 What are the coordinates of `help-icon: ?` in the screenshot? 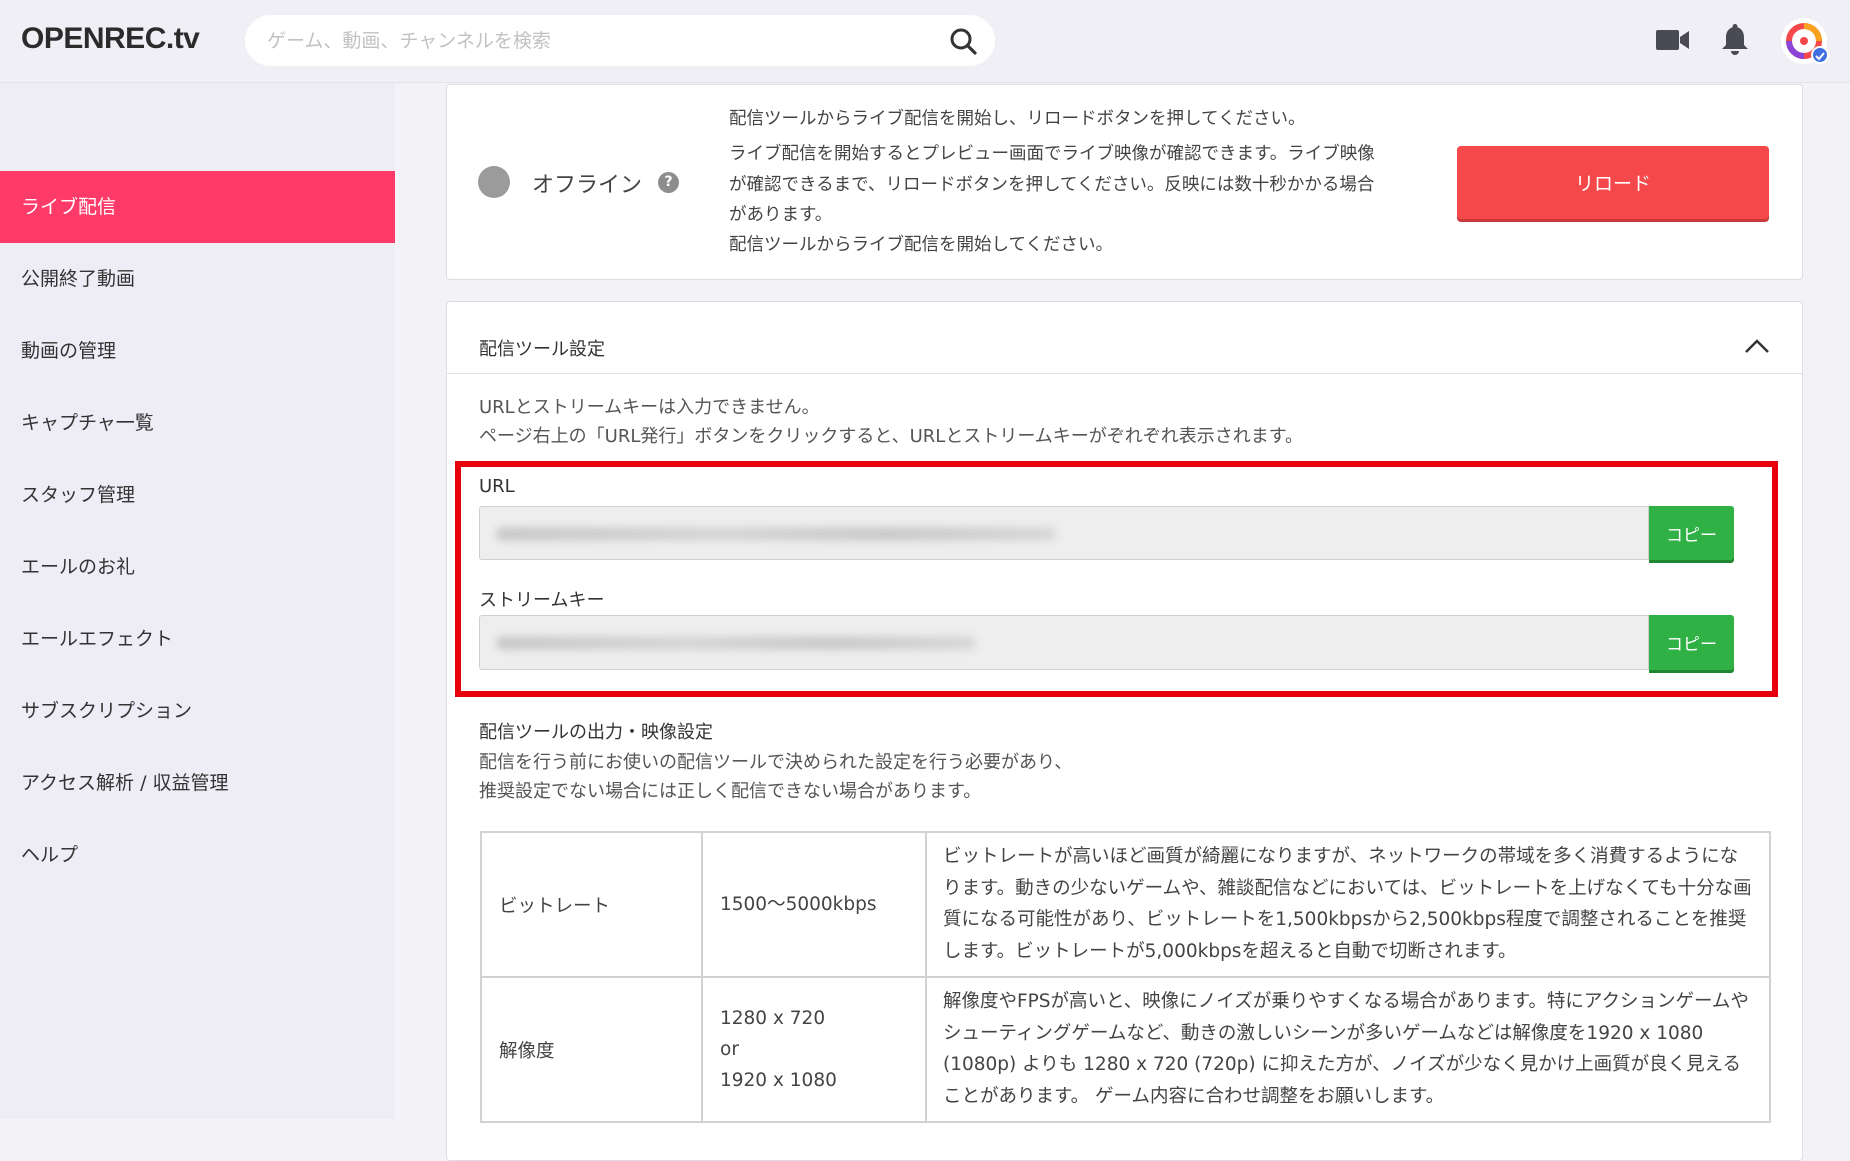 It's located at (668, 182).